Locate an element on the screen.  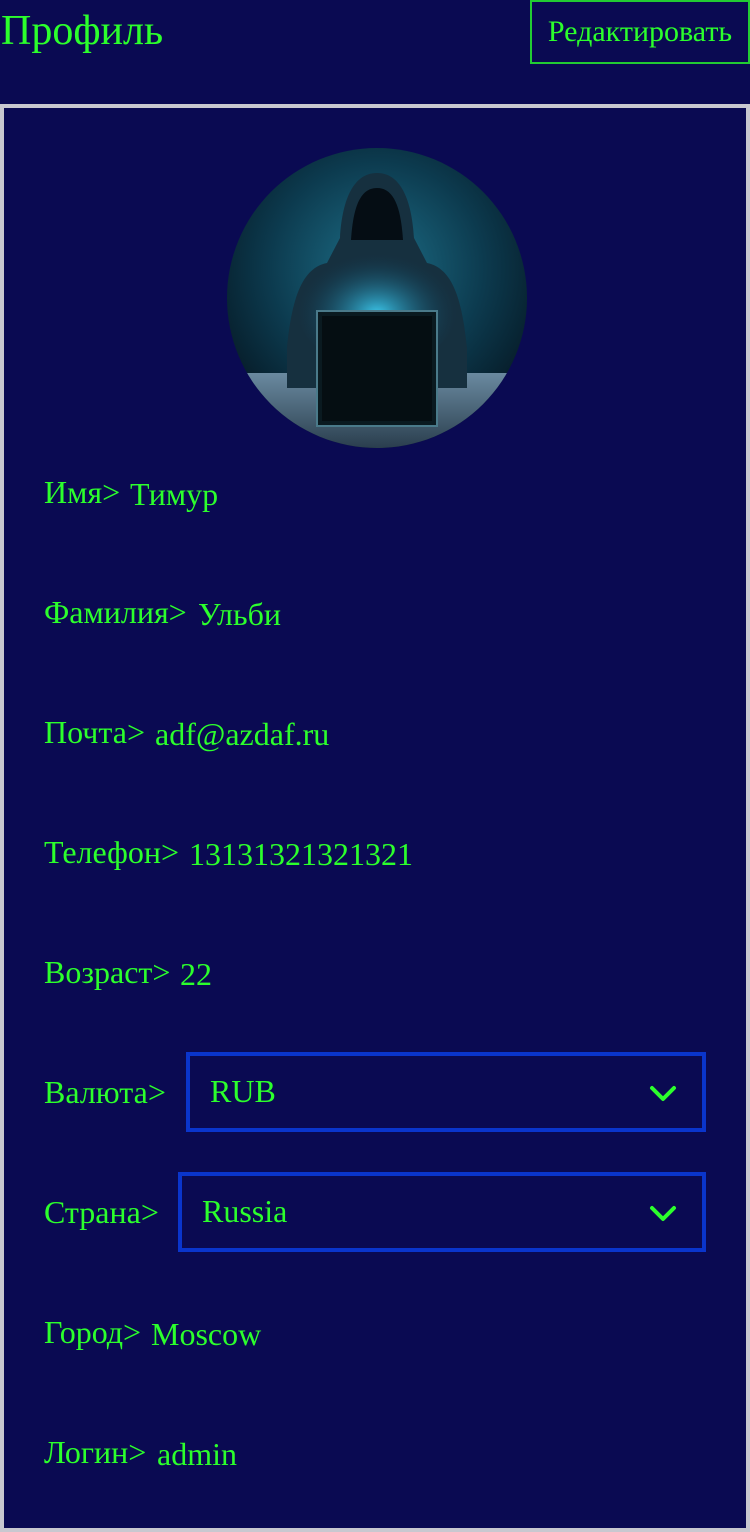
country-select: Russia is located at coordinates (442, 1212).